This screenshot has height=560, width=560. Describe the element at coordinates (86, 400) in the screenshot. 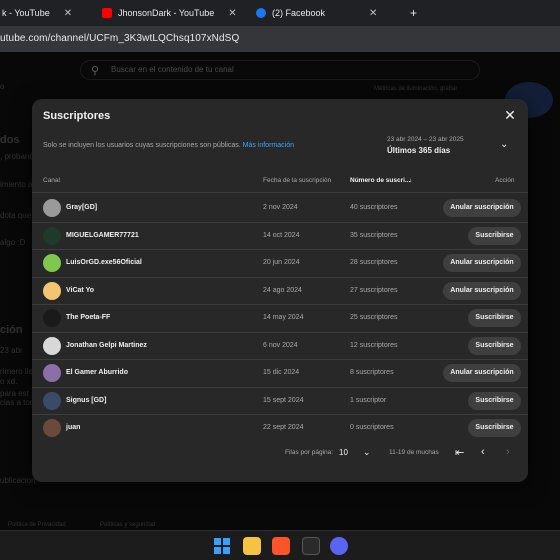

I see `channel-name: Signus [GD]` at that location.